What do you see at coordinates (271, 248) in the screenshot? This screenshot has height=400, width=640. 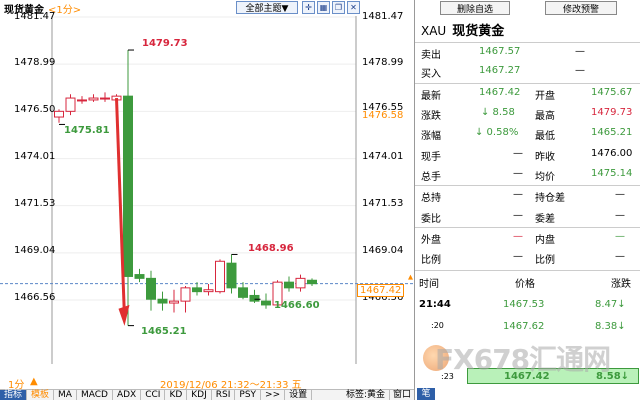 I see `high-annotation: 1468.96` at bounding box center [271, 248].